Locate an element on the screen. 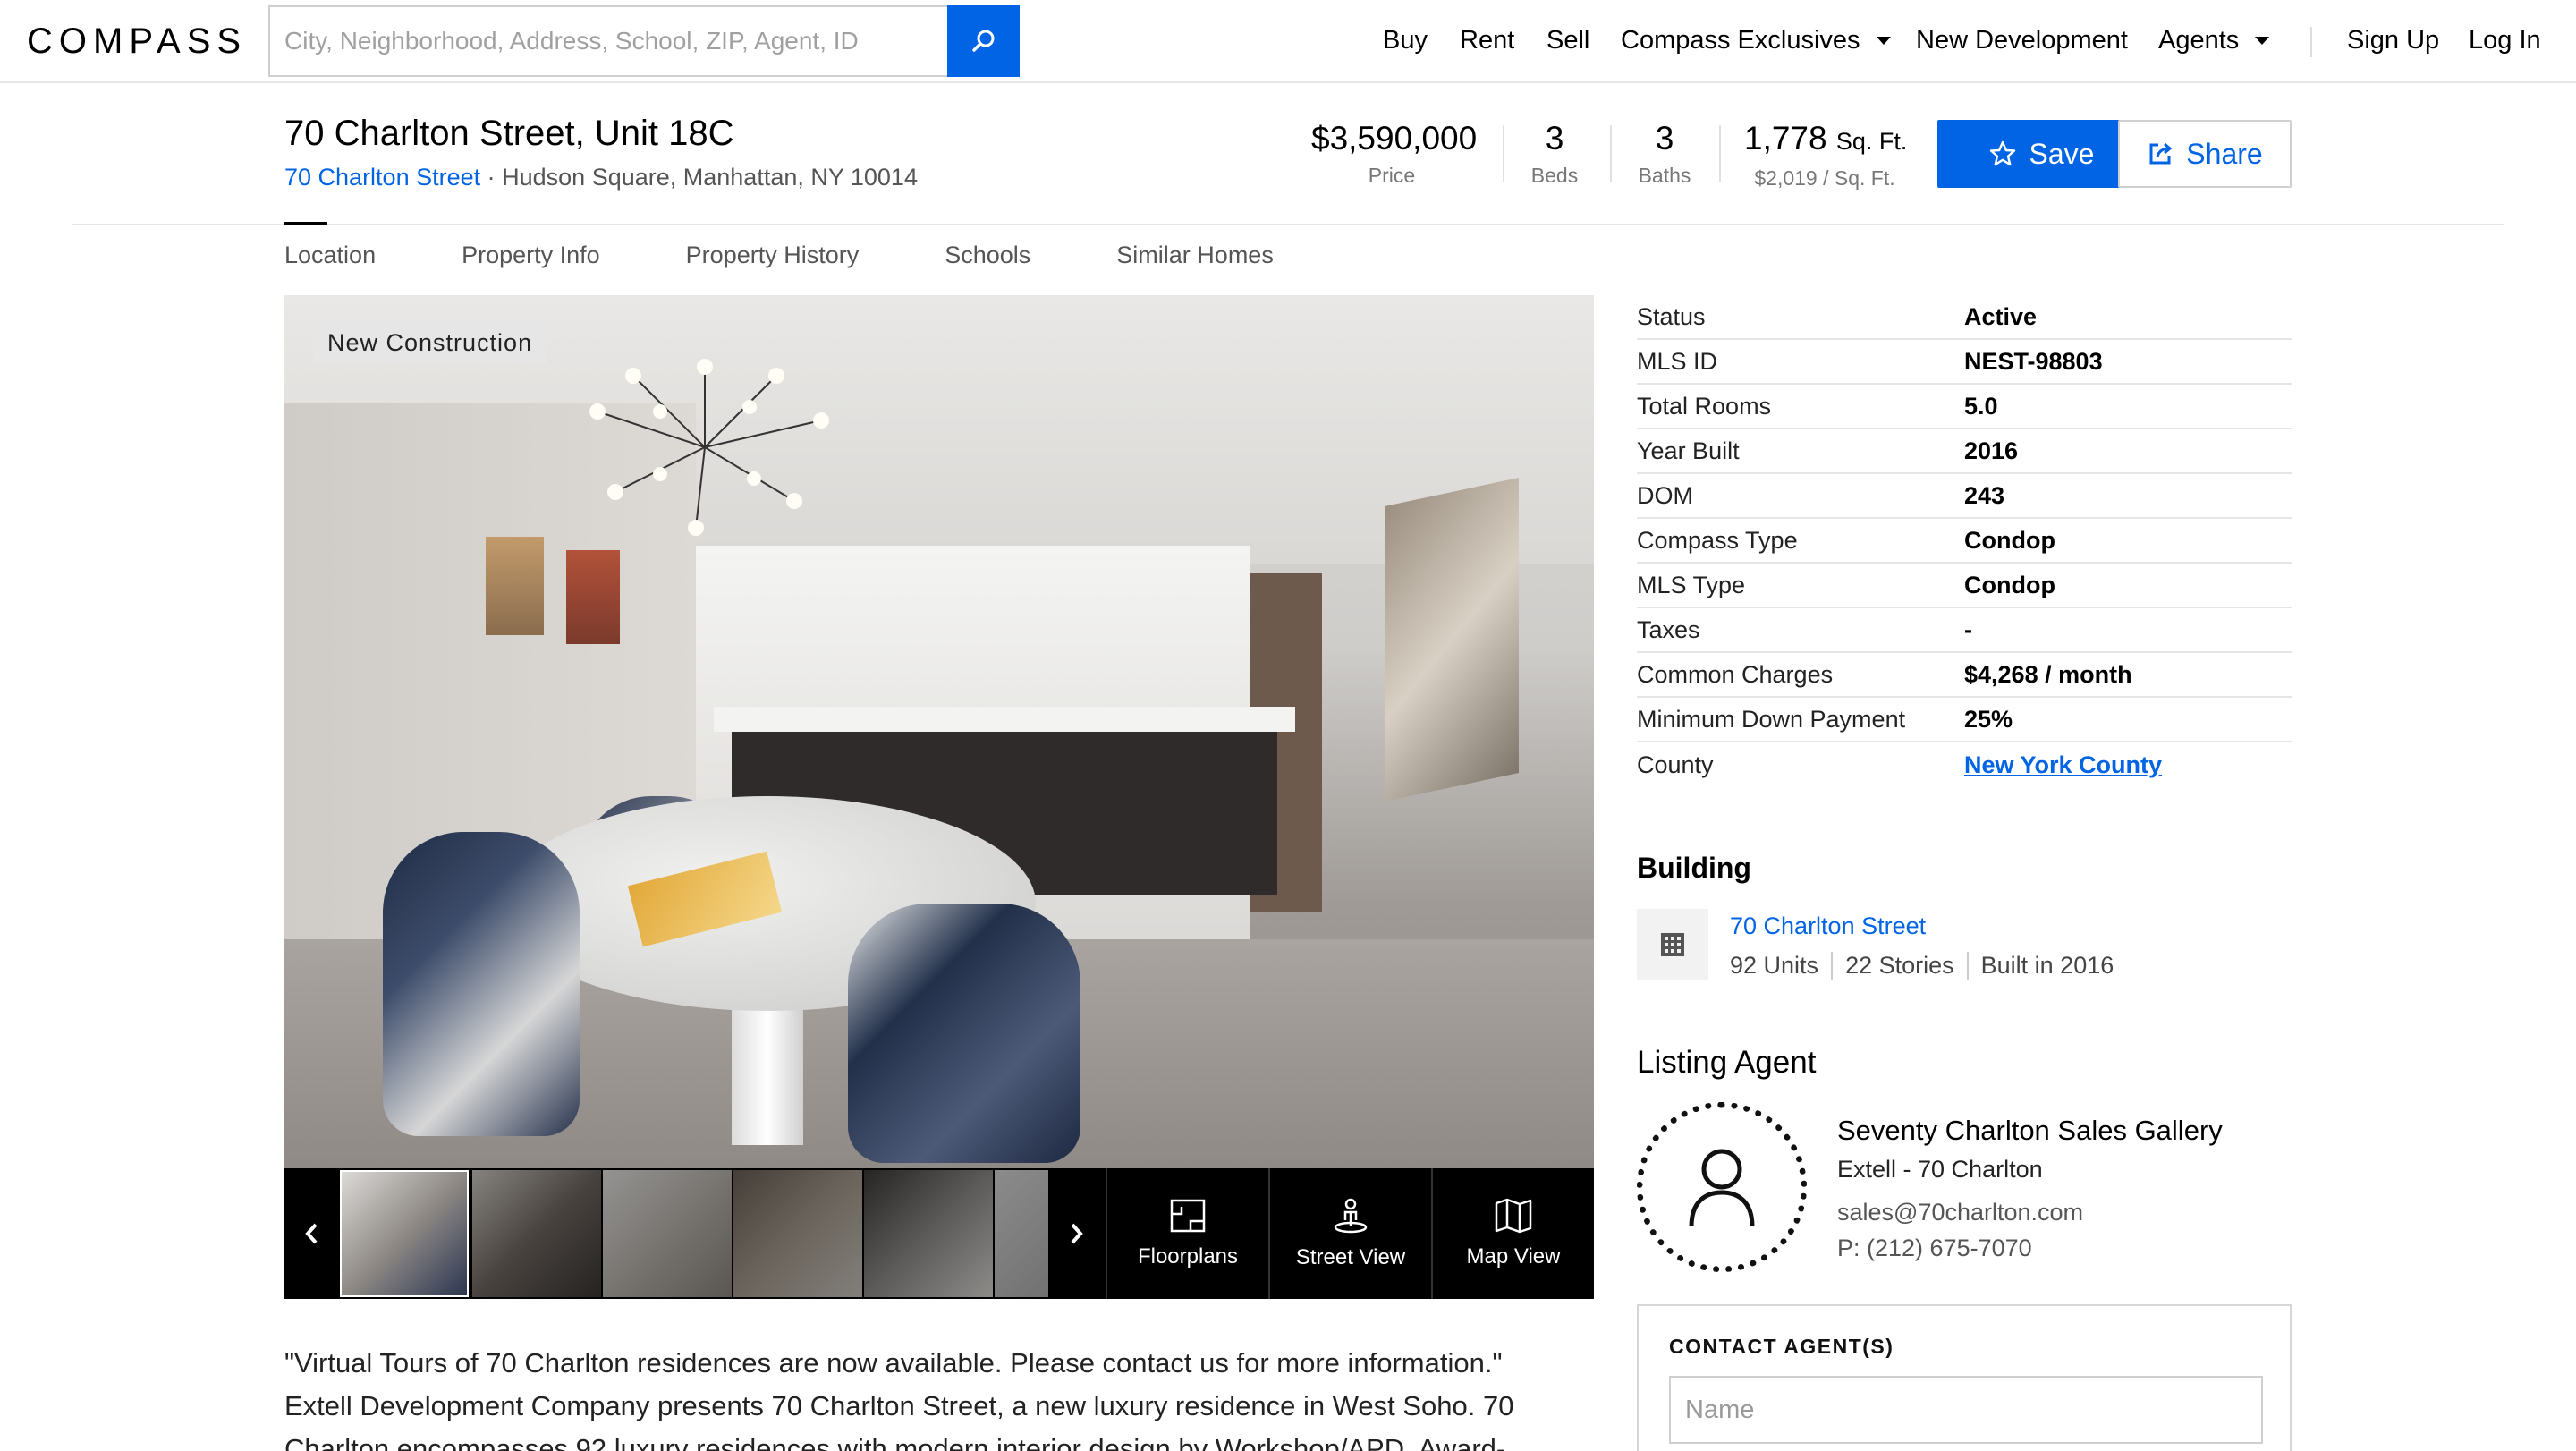  log-in-label: Log In is located at coordinates (2505, 40).